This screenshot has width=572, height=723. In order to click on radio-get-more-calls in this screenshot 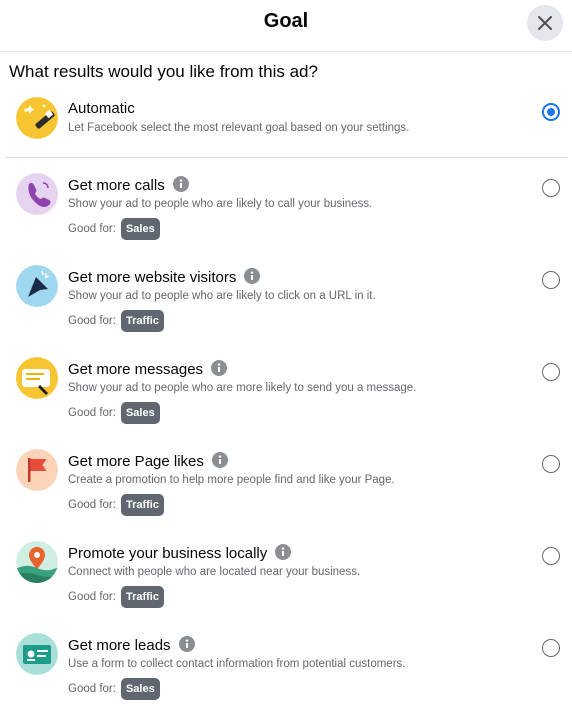, I will do `click(551, 188)`.